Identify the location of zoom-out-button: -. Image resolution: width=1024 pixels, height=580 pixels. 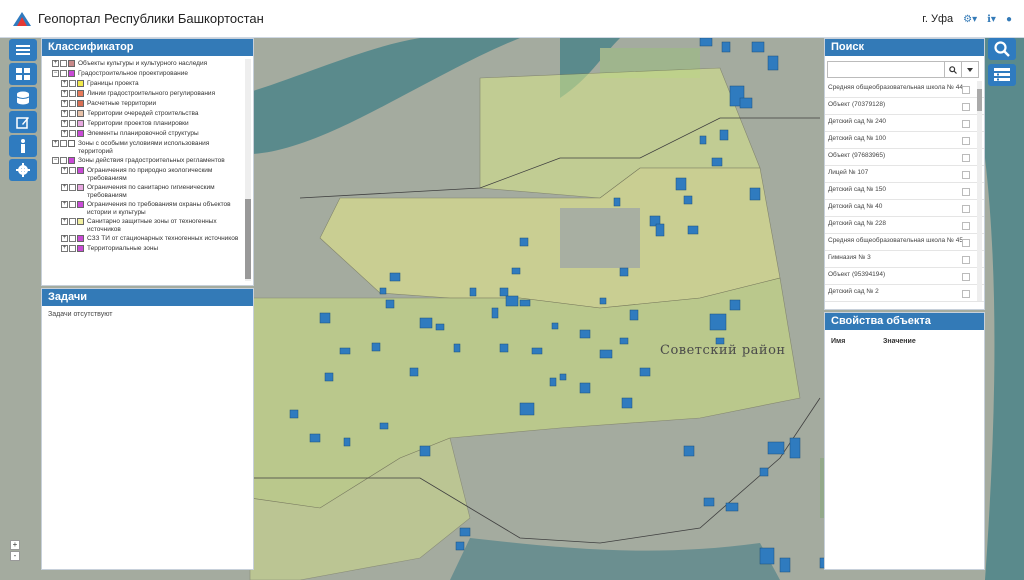
(15, 556).